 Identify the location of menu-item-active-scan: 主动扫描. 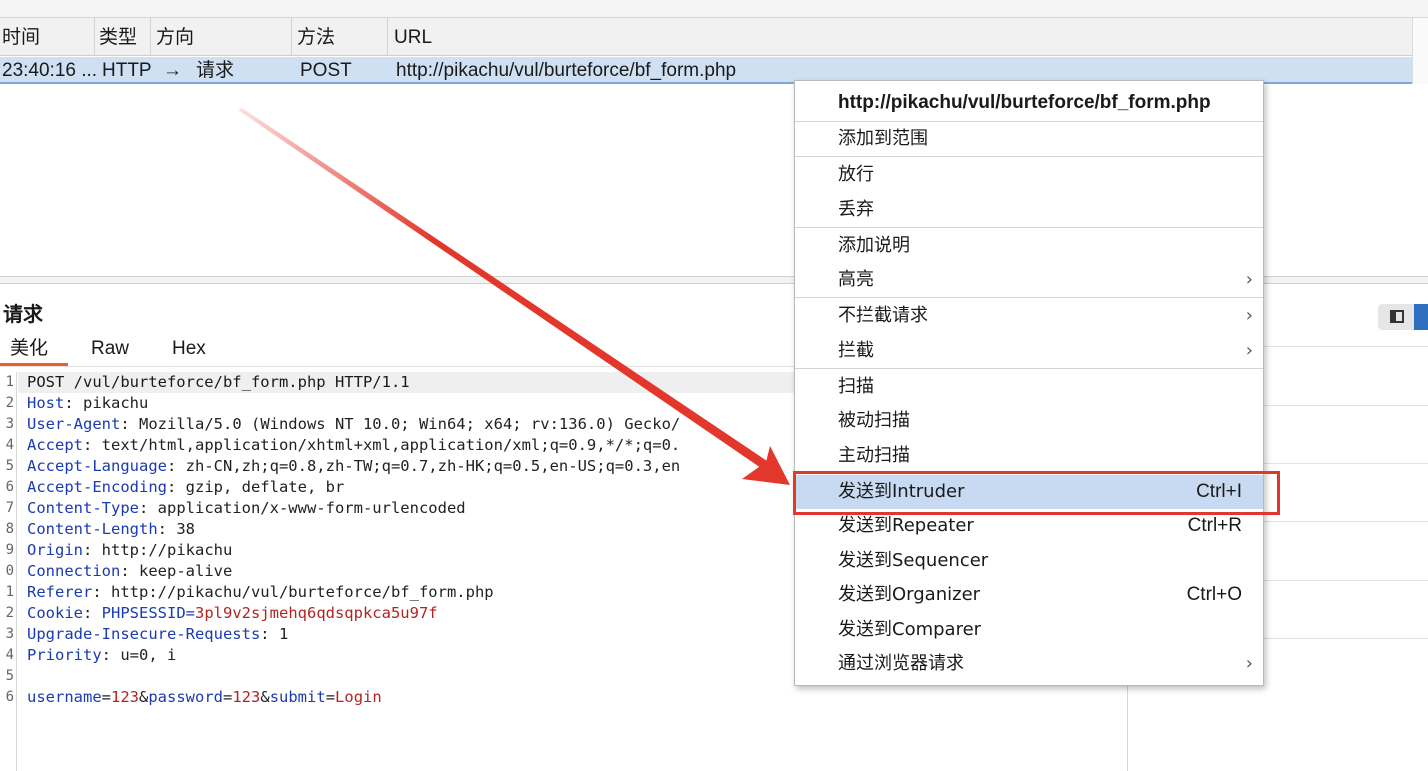
(1029, 456).